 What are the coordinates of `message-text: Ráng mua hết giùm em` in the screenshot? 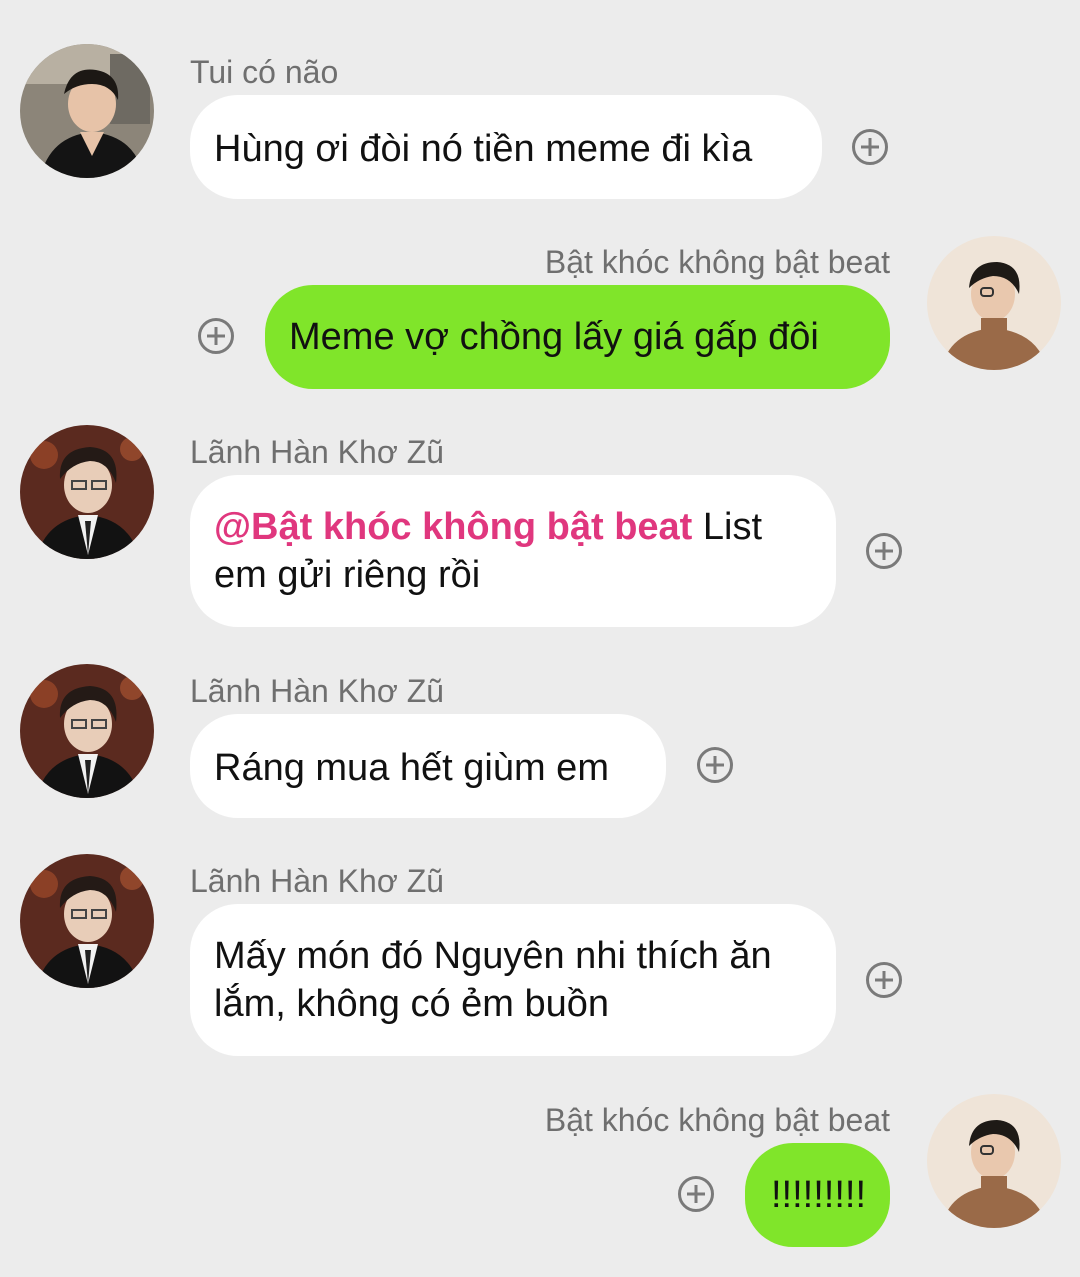 It's located at (411, 768).